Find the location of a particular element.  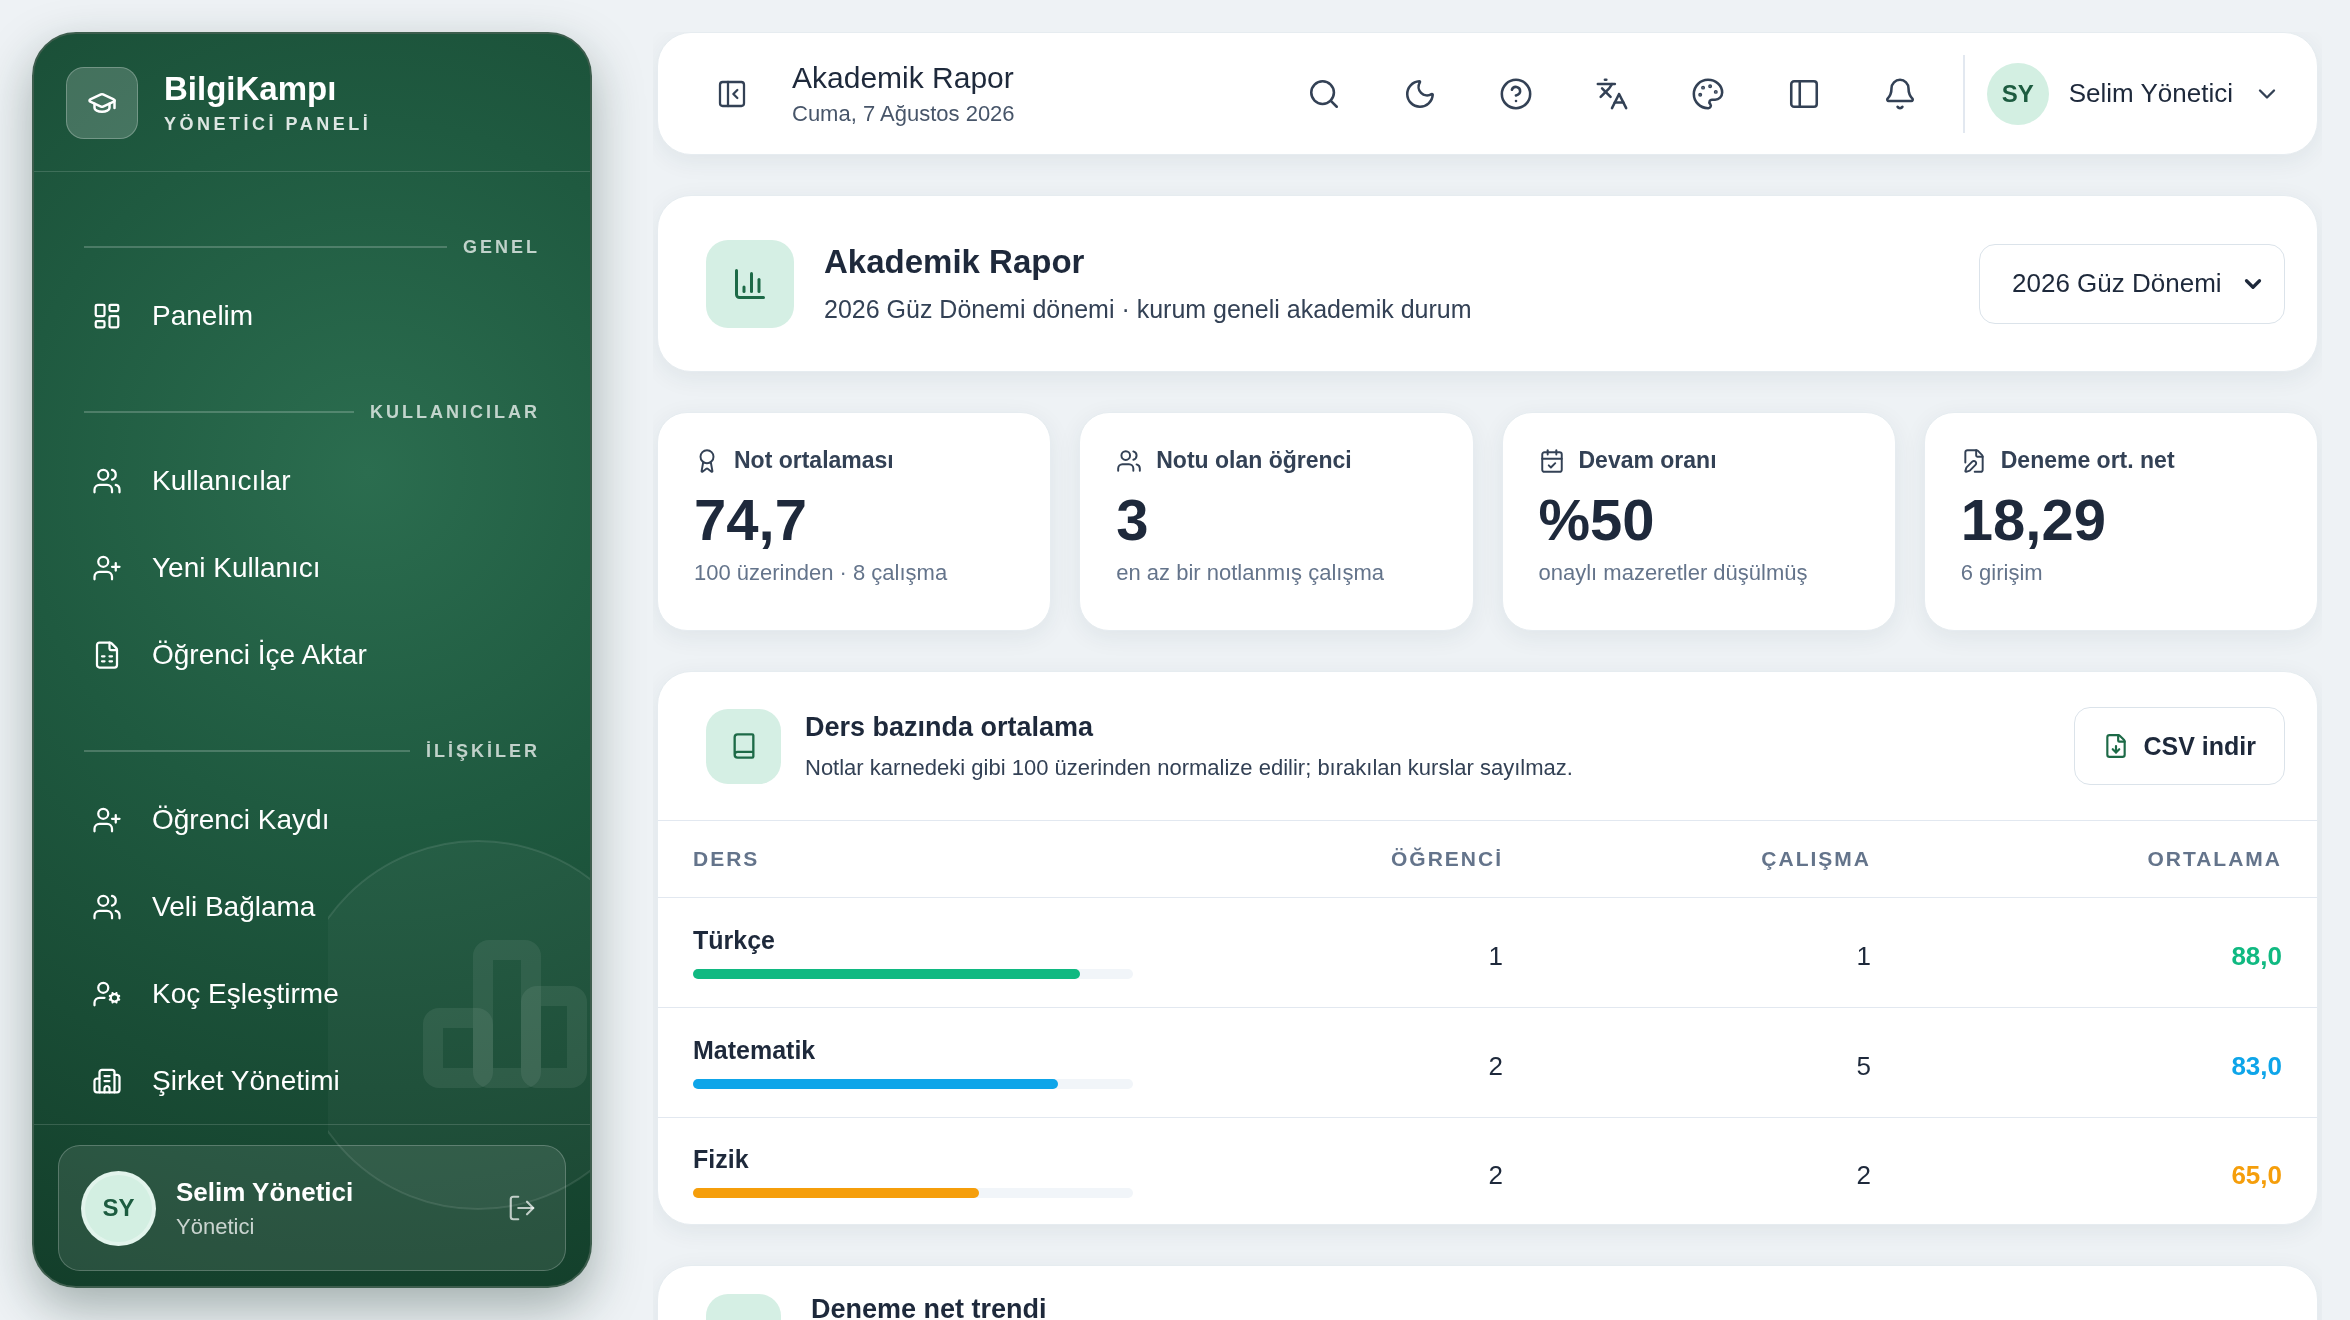

date-text: Cuma, 7 Ağustos 2026 is located at coordinates (904, 113).